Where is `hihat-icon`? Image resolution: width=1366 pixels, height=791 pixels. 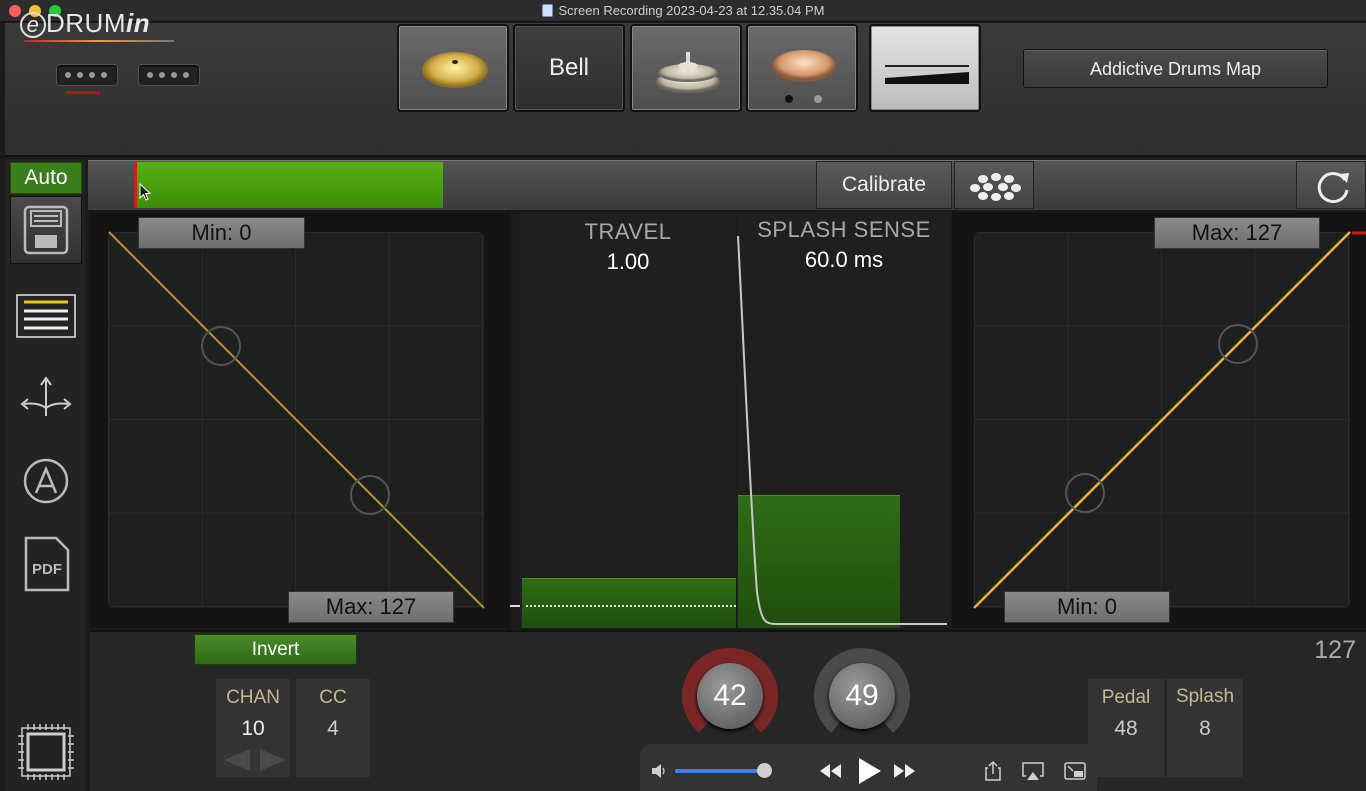 hihat-icon is located at coordinates (688, 72).